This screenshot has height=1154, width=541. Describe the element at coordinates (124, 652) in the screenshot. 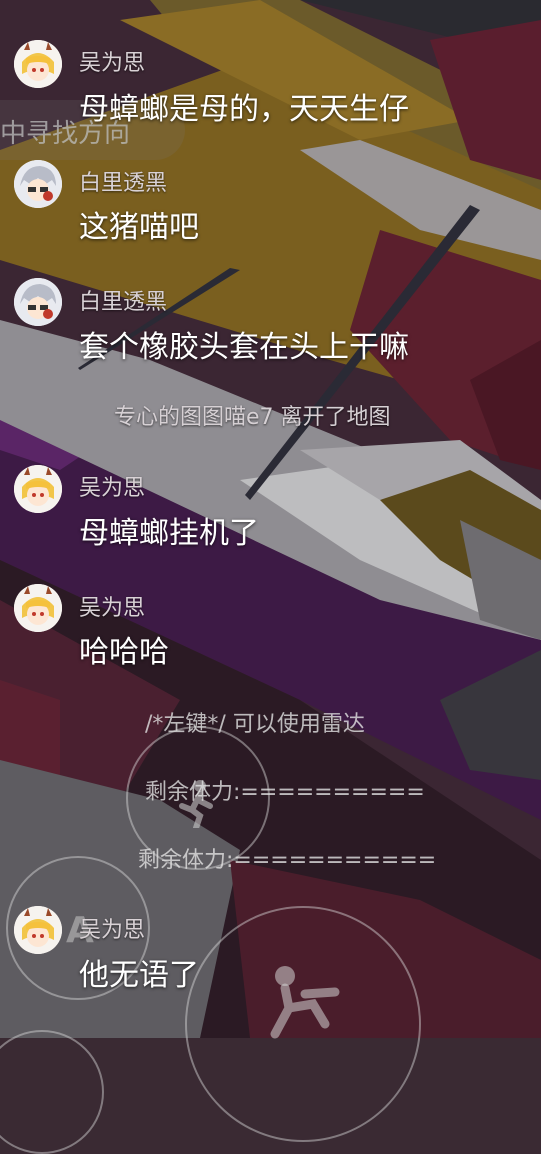

I see `chat-message: 哈哈哈` at that location.